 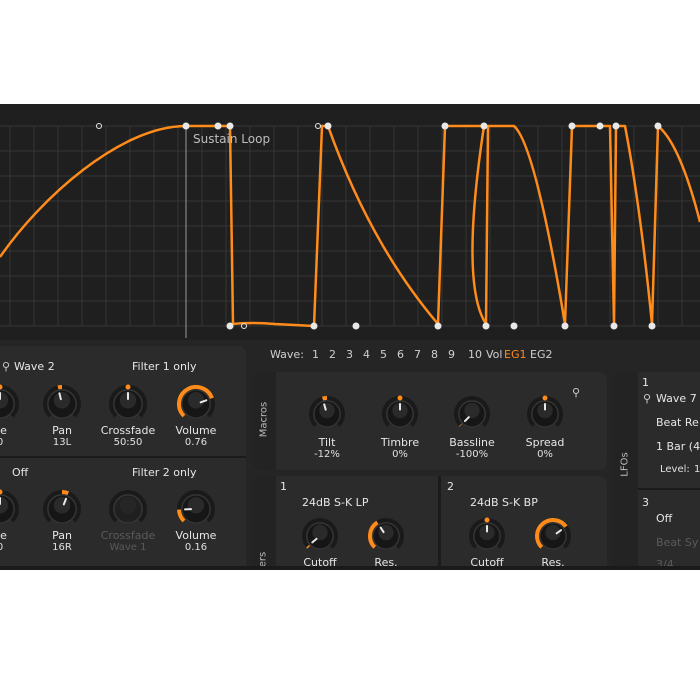 I want to click on wave-selector-item: 5, so click(x=383, y=354).